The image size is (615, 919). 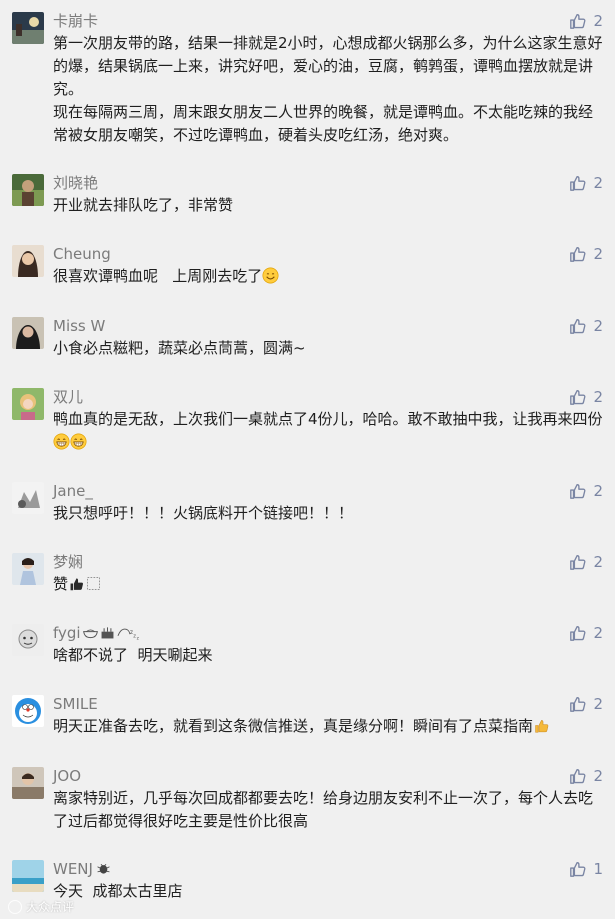 What do you see at coordinates (75, 183) in the screenshot?
I see `commenter-name: 刘晓艳` at bounding box center [75, 183].